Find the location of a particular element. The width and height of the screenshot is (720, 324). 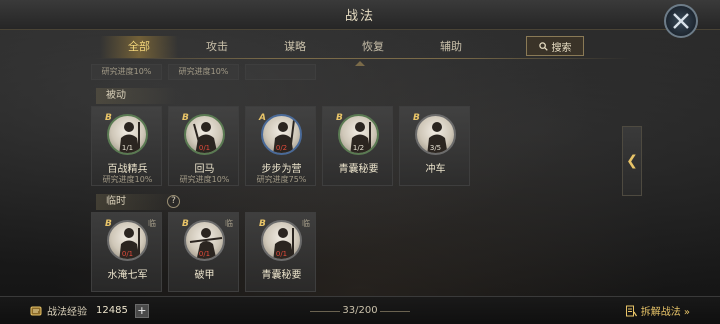

bottom-bar: 战法经验 12485 + 33/200 拆解战法 » is located at coordinates (360, 310).